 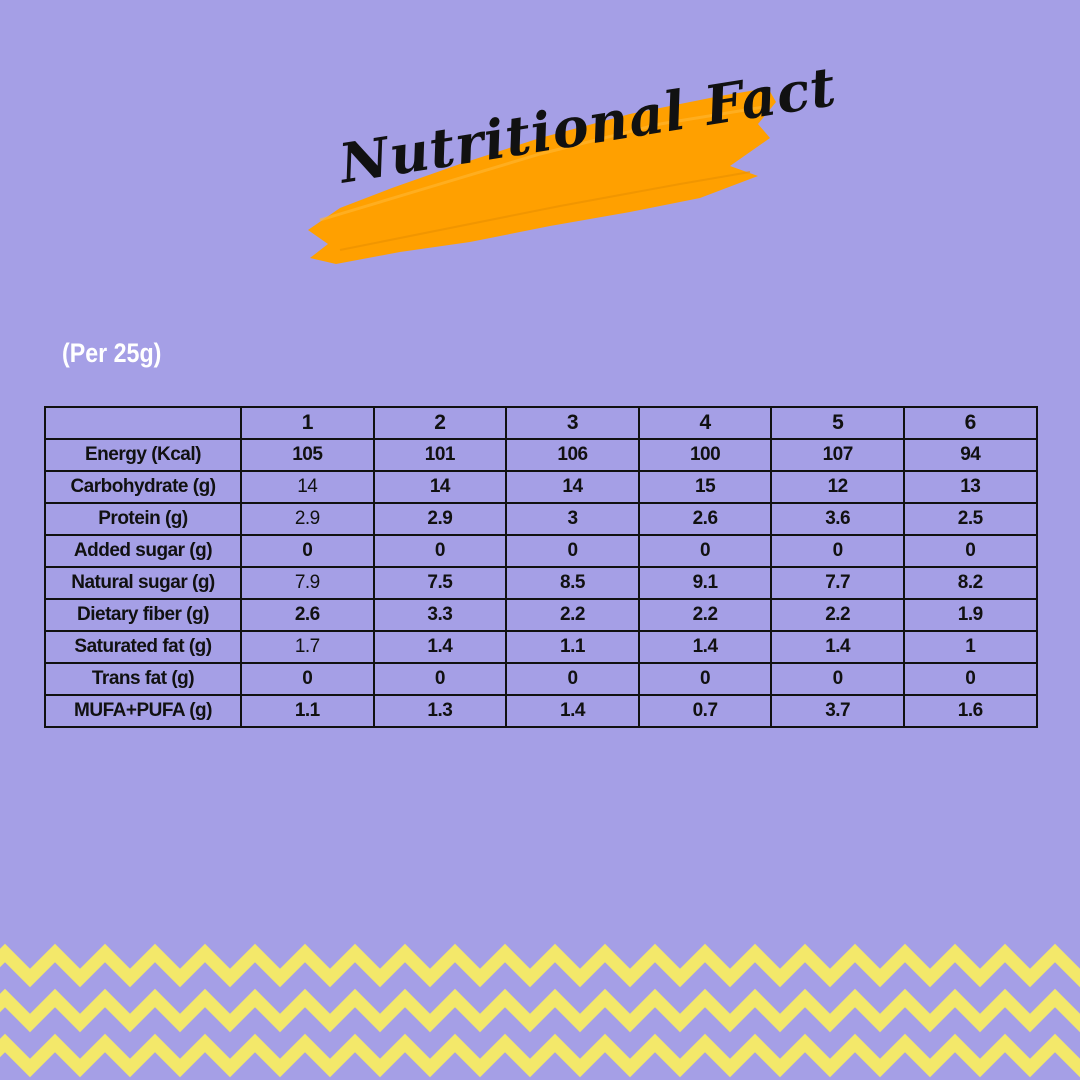 What do you see at coordinates (837, 423) in the screenshot?
I see `header-cell: 5` at bounding box center [837, 423].